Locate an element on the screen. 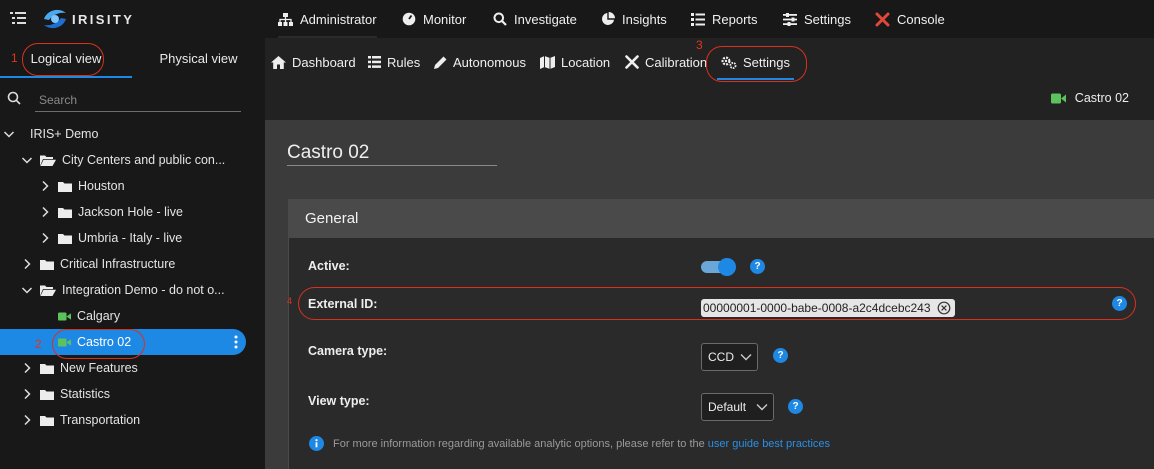  subnav-calibration: Calibration is located at coordinates (666, 62).